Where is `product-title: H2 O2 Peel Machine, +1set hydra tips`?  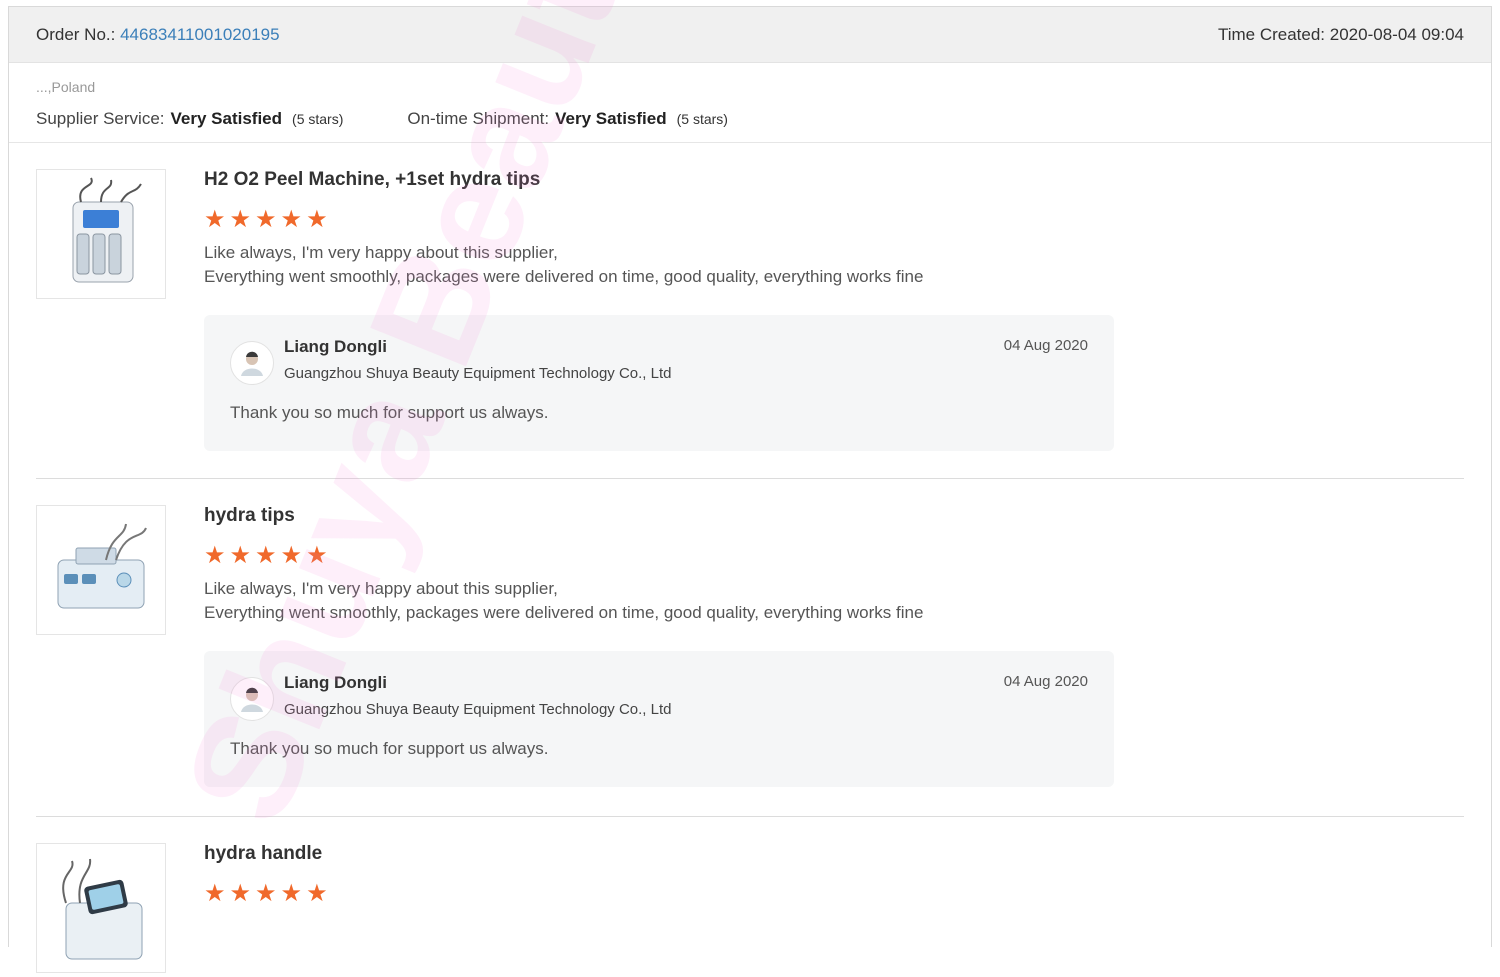
product-title: H2 O2 Peel Machine, +1set hydra tips is located at coordinates (834, 182).